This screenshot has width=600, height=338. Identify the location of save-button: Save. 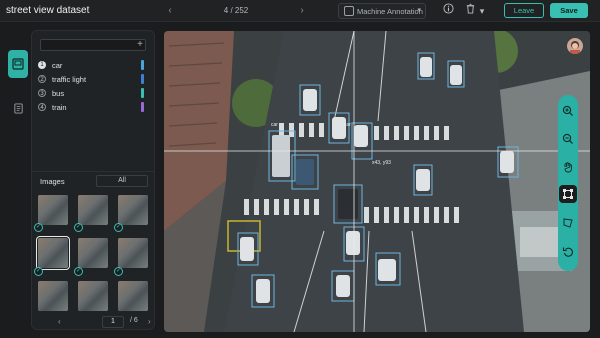
(569, 10).